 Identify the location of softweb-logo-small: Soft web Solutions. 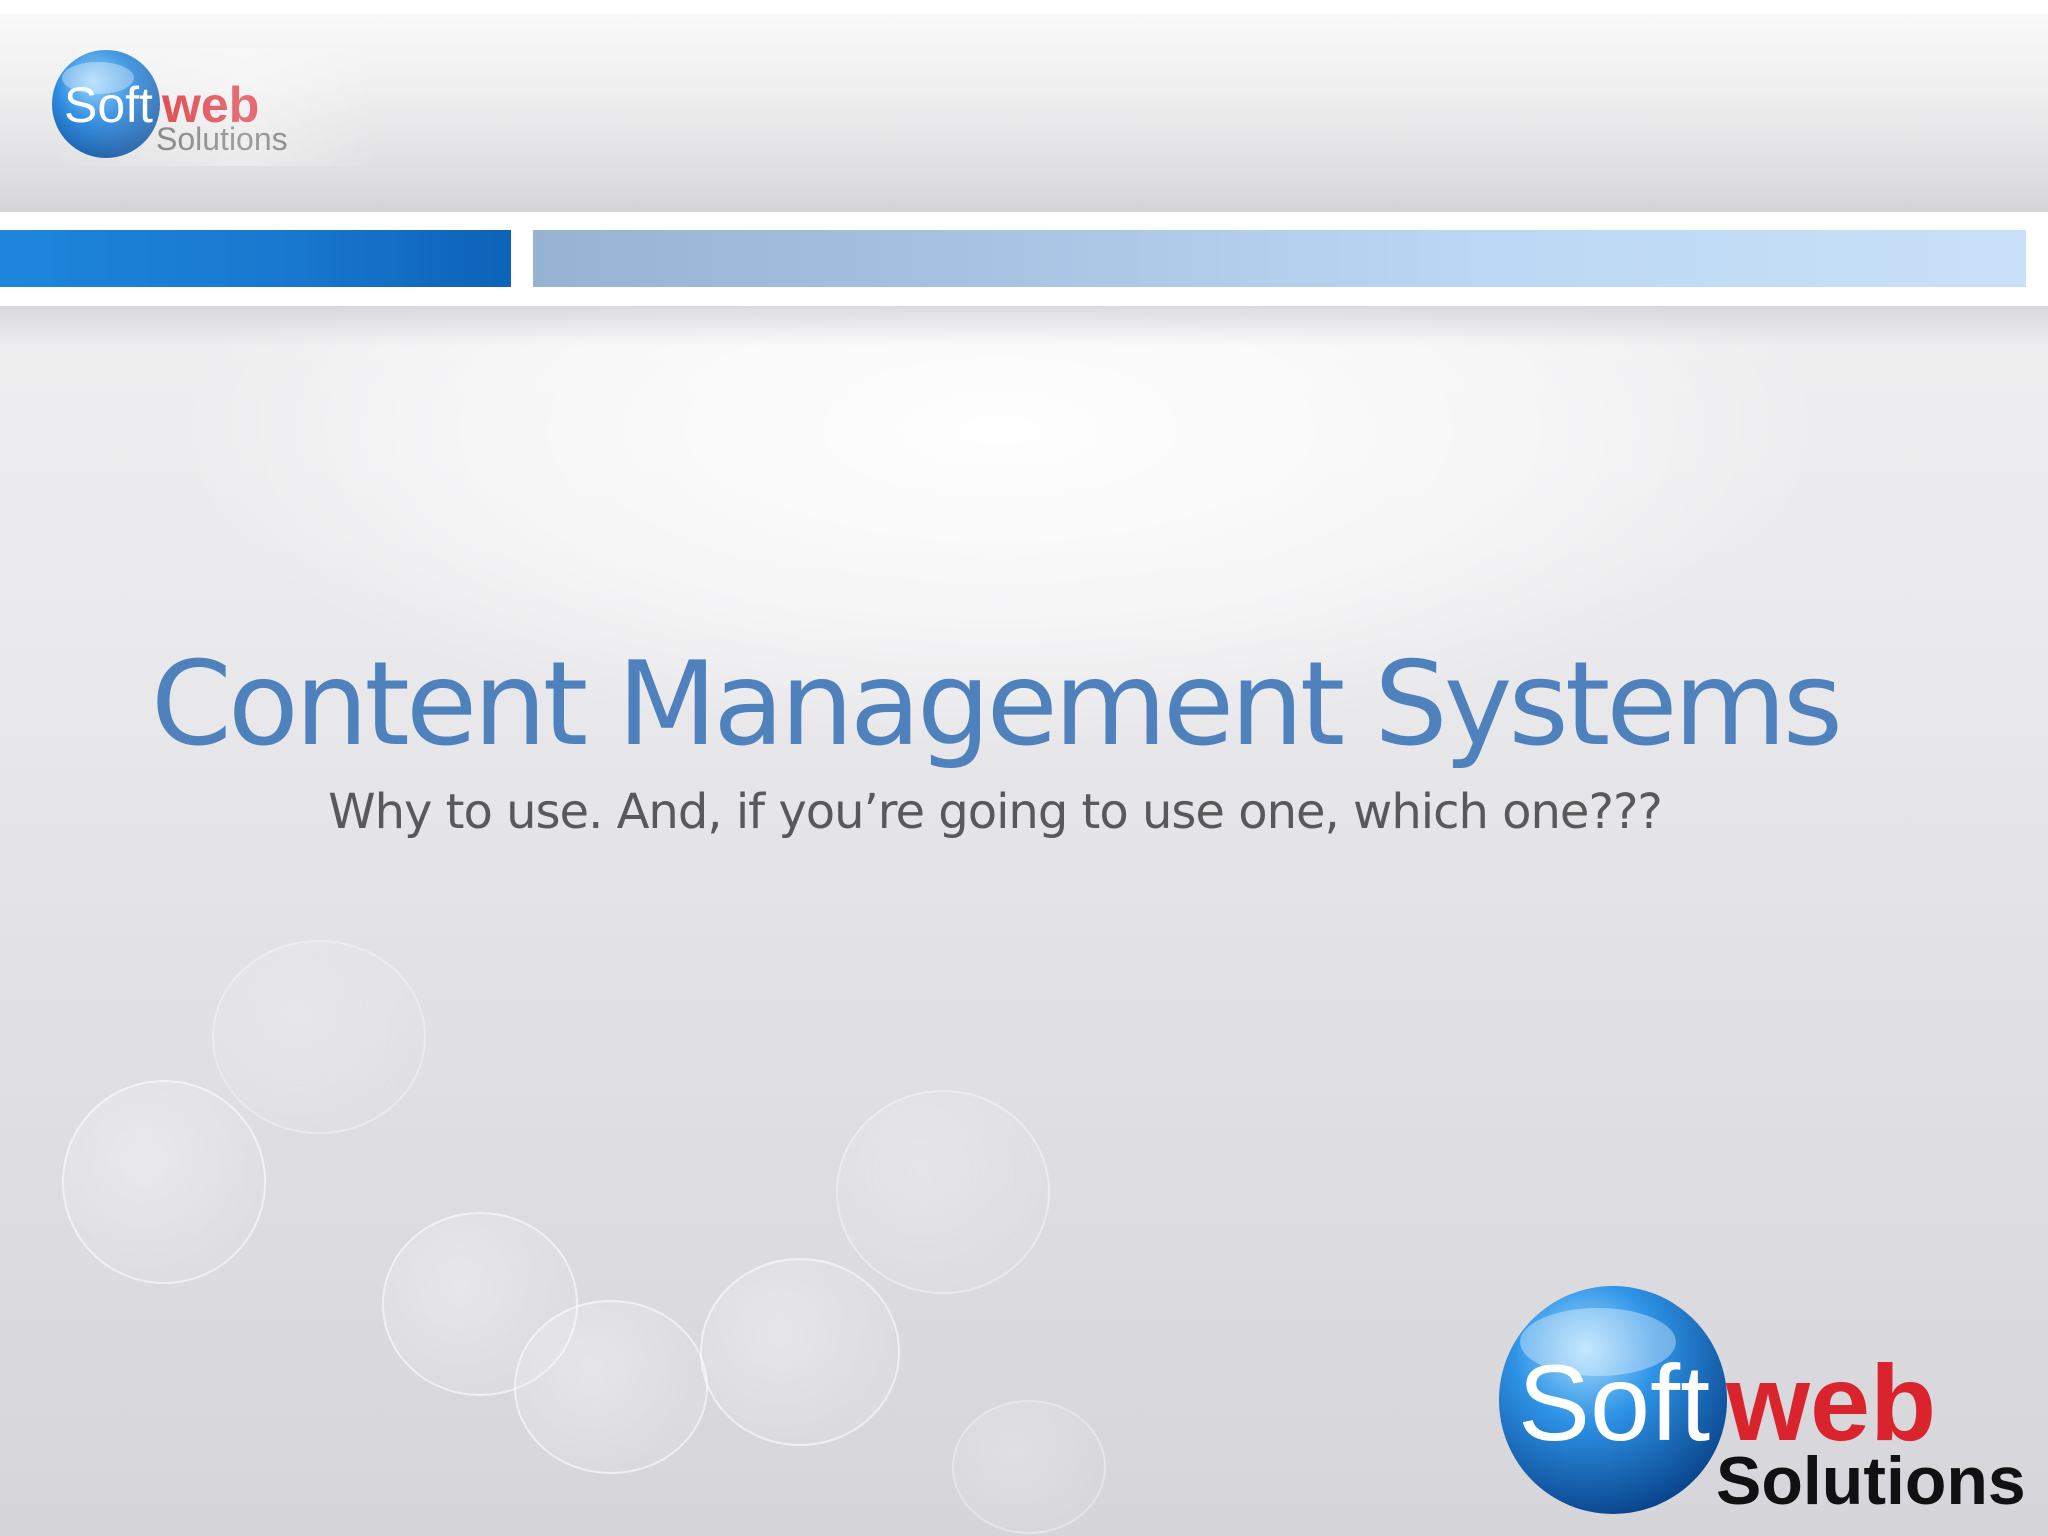
(213, 107).